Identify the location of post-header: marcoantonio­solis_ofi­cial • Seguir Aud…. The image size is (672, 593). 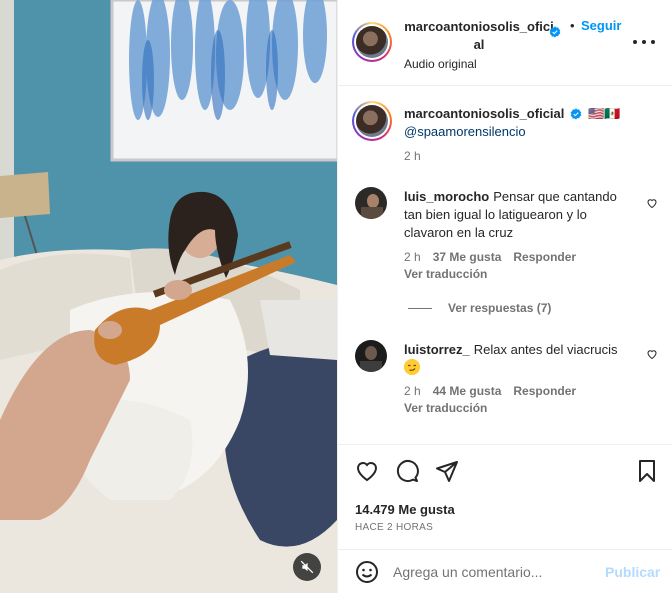
(505, 43).